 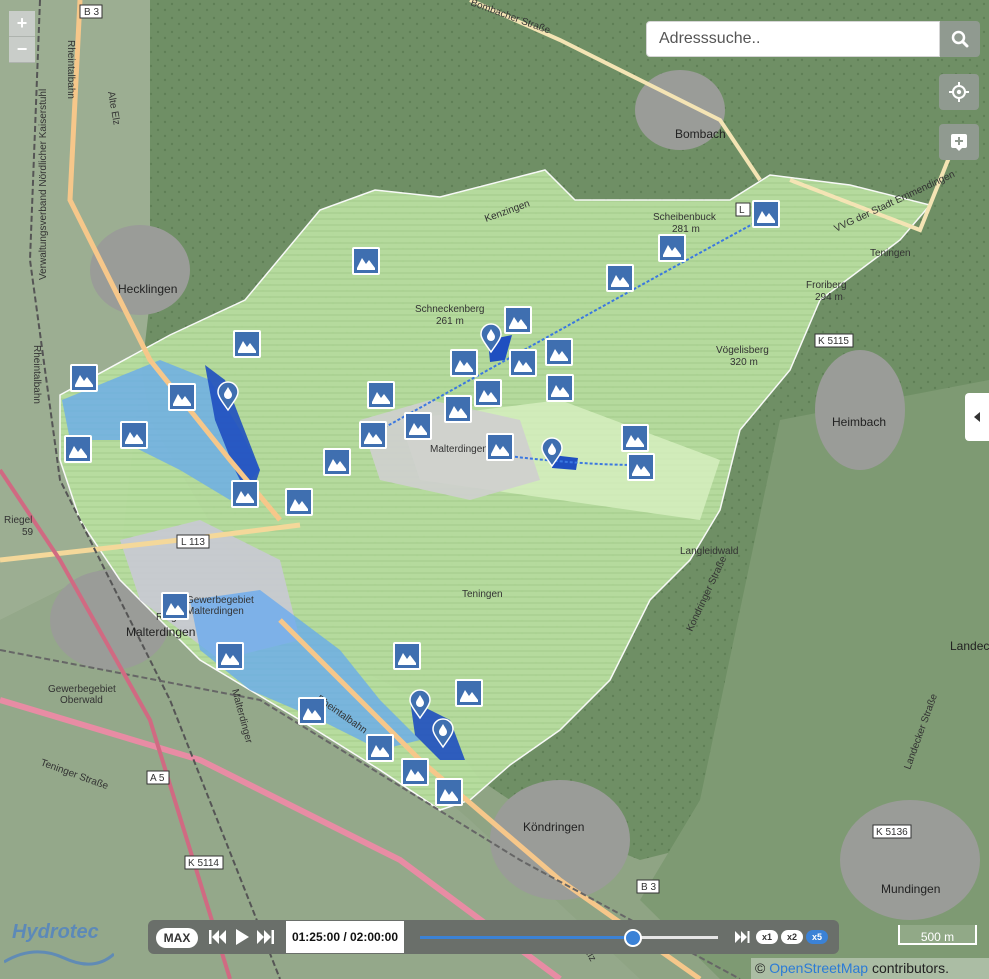 What do you see at coordinates (28, 532) in the screenshot?
I see `place-label: 59` at bounding box center [28, 532].